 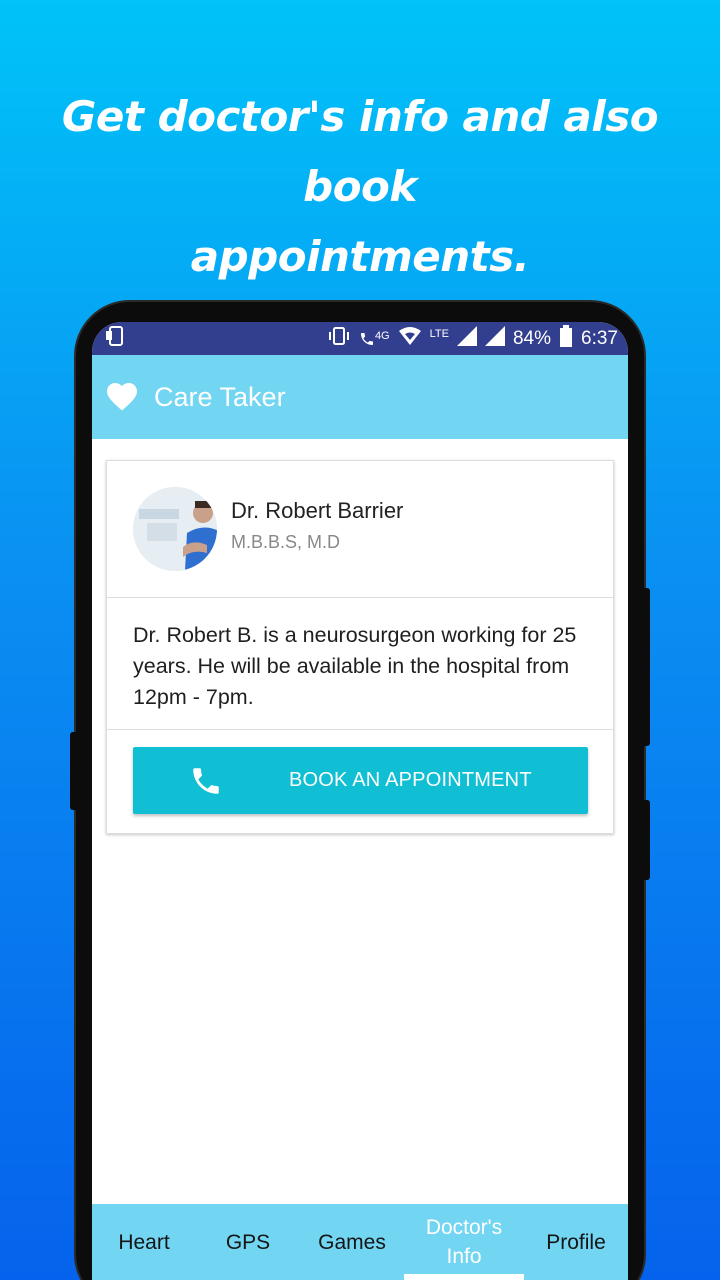 What do you see at coordinates (360, 729) in the screenshot?
I see `card-divider-bottom` at bounding box center [360, 729].